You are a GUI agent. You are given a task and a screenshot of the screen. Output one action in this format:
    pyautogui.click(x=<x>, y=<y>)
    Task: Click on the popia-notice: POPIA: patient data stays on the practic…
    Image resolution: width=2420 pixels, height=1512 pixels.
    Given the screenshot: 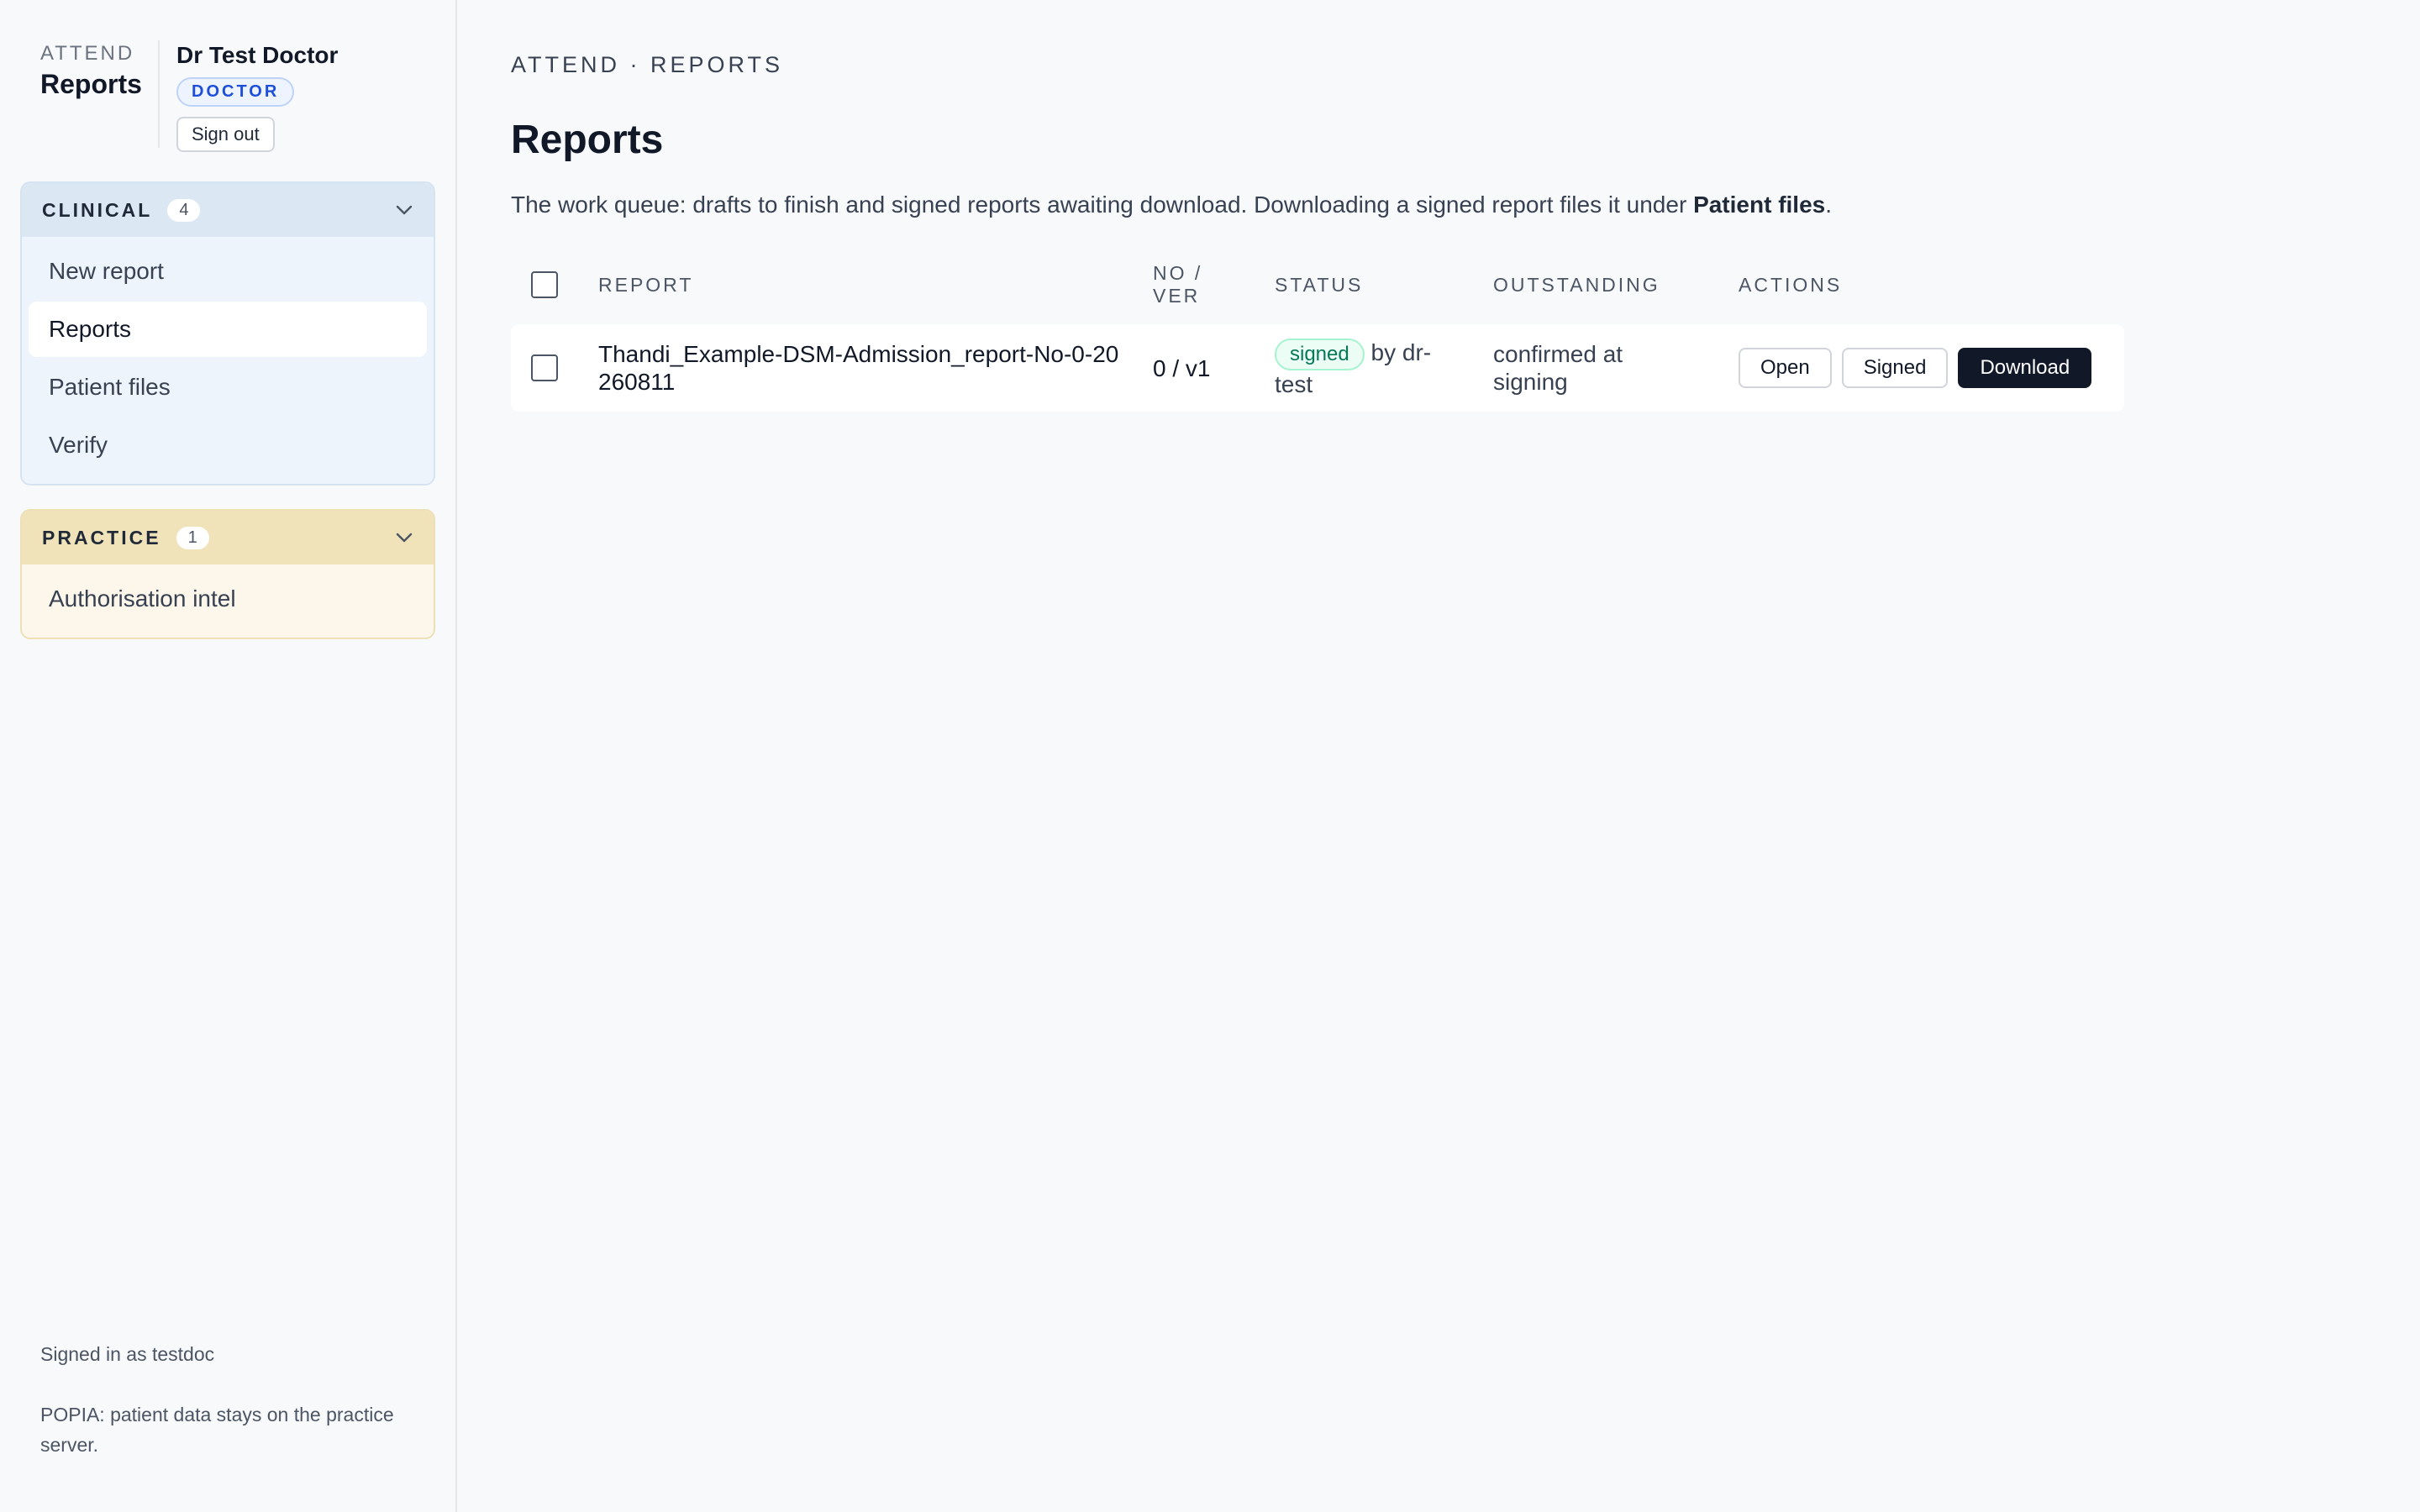 What is the action you would take?
    pyautogui.click(x=217, y=1430)
    